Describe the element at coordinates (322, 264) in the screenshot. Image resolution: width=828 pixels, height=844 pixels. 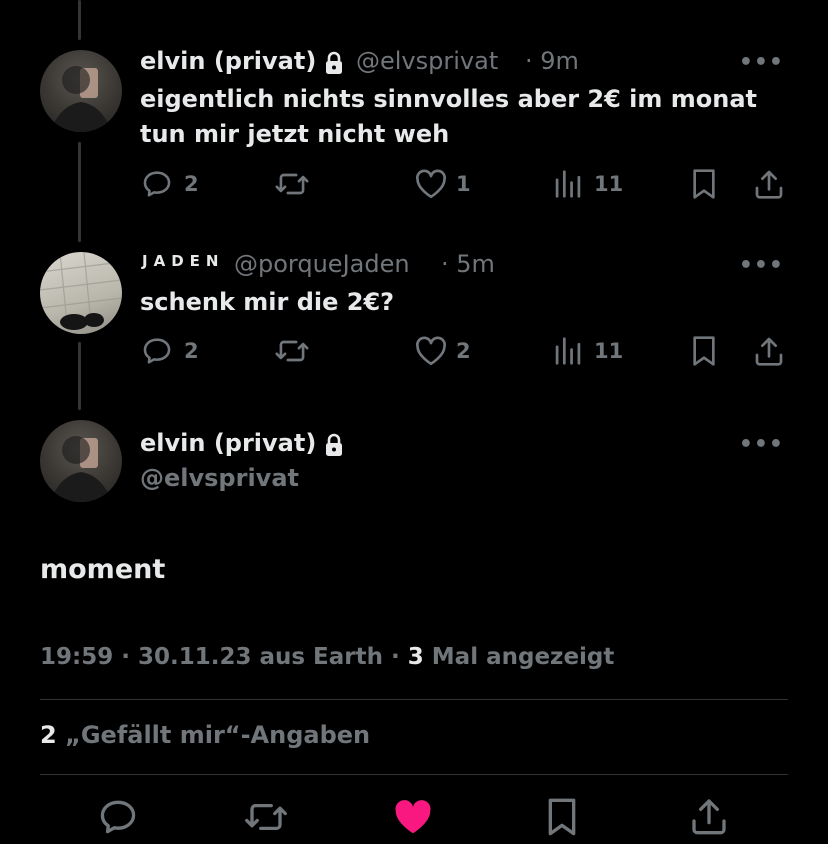
I see `author-handle: @porqueJaden` at that location.